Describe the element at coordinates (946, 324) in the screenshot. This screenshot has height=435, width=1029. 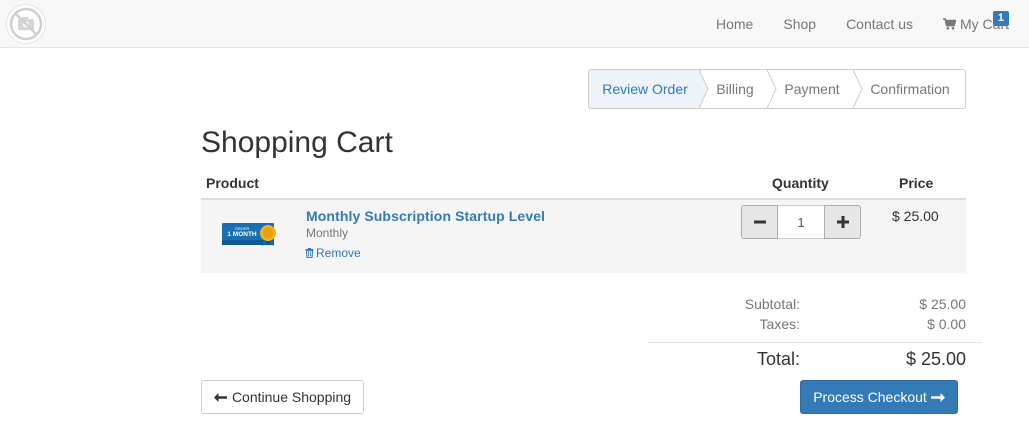
I see `taxes-value: $ 0.00` at that location.